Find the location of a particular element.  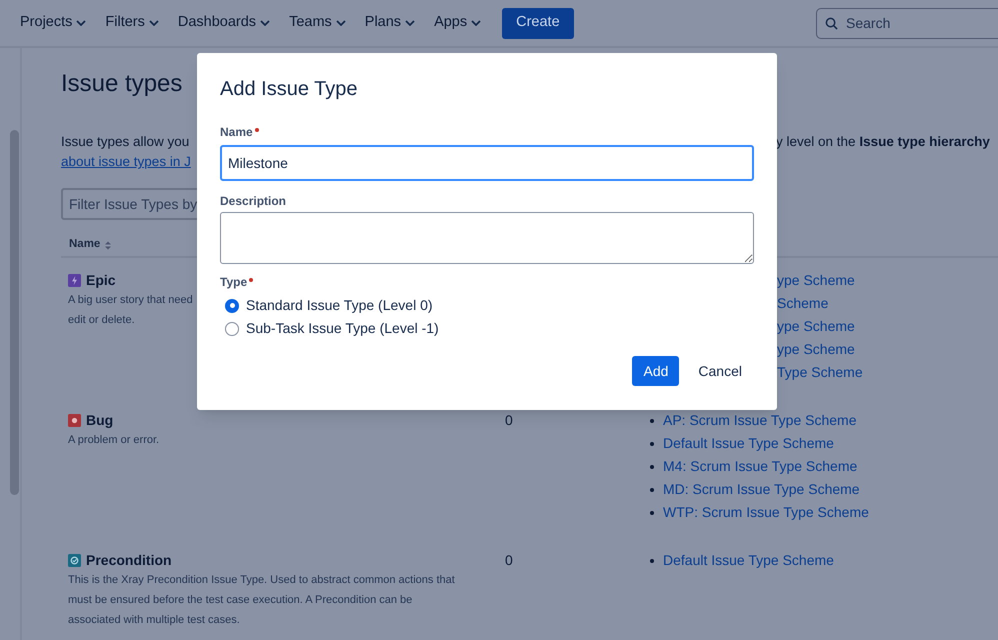

issue-type-description: edit or delete. is located at coordinates (102, 320).